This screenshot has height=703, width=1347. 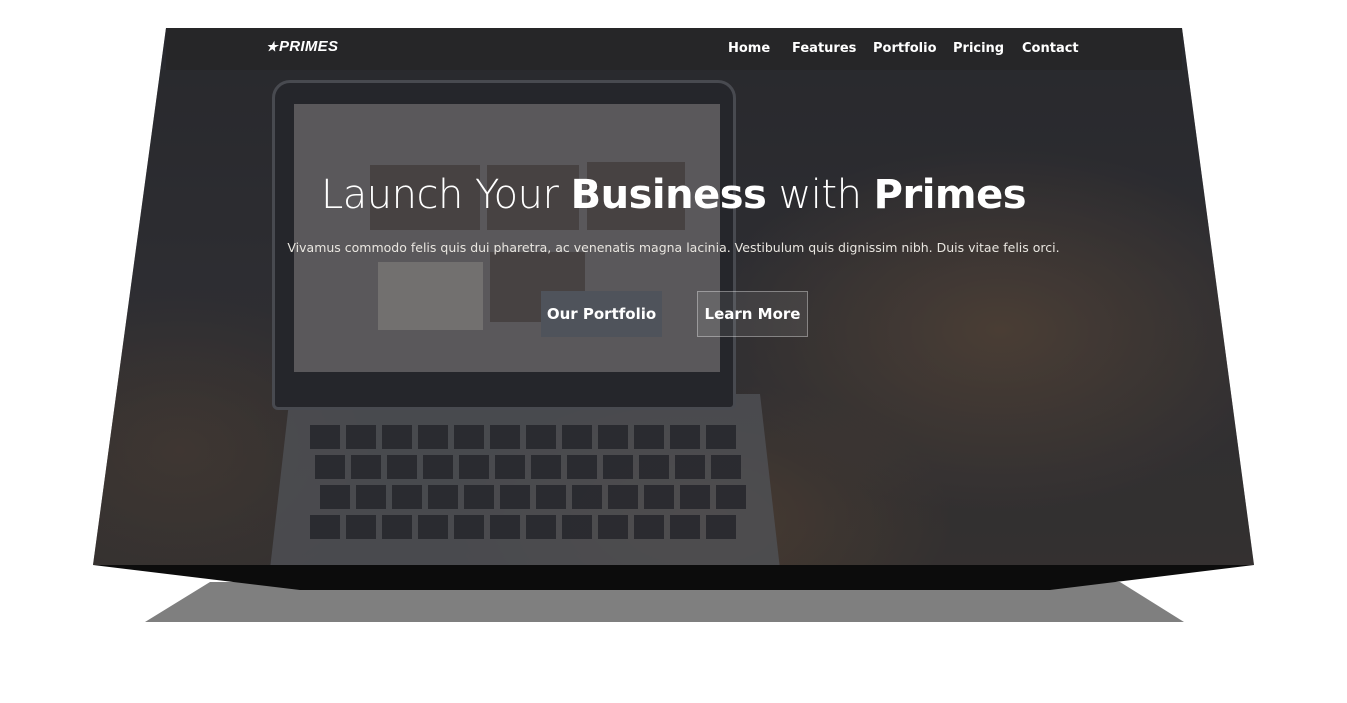 What do you see at coordinates (668, 195) in the screenshot?
I see `hero-title-bold: Business` at bounding box center [668, 195].